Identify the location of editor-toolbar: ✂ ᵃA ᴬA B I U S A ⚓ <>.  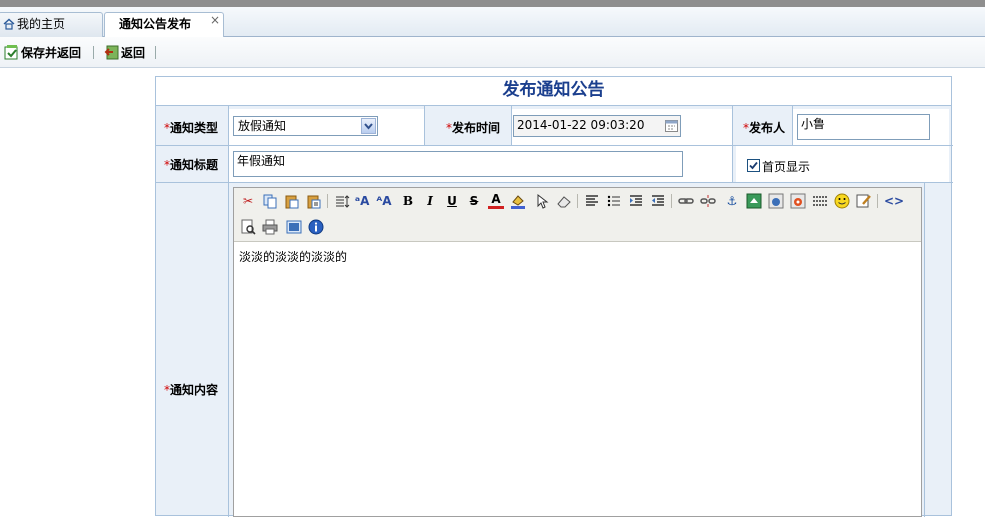
(577, 215).